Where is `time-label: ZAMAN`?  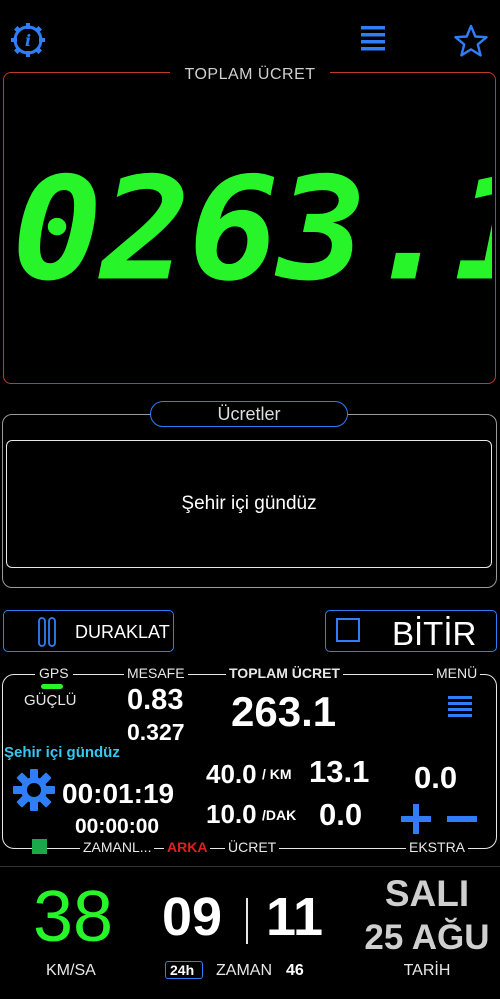
time-label: ZAMAN is located at coordinates (244, 970).